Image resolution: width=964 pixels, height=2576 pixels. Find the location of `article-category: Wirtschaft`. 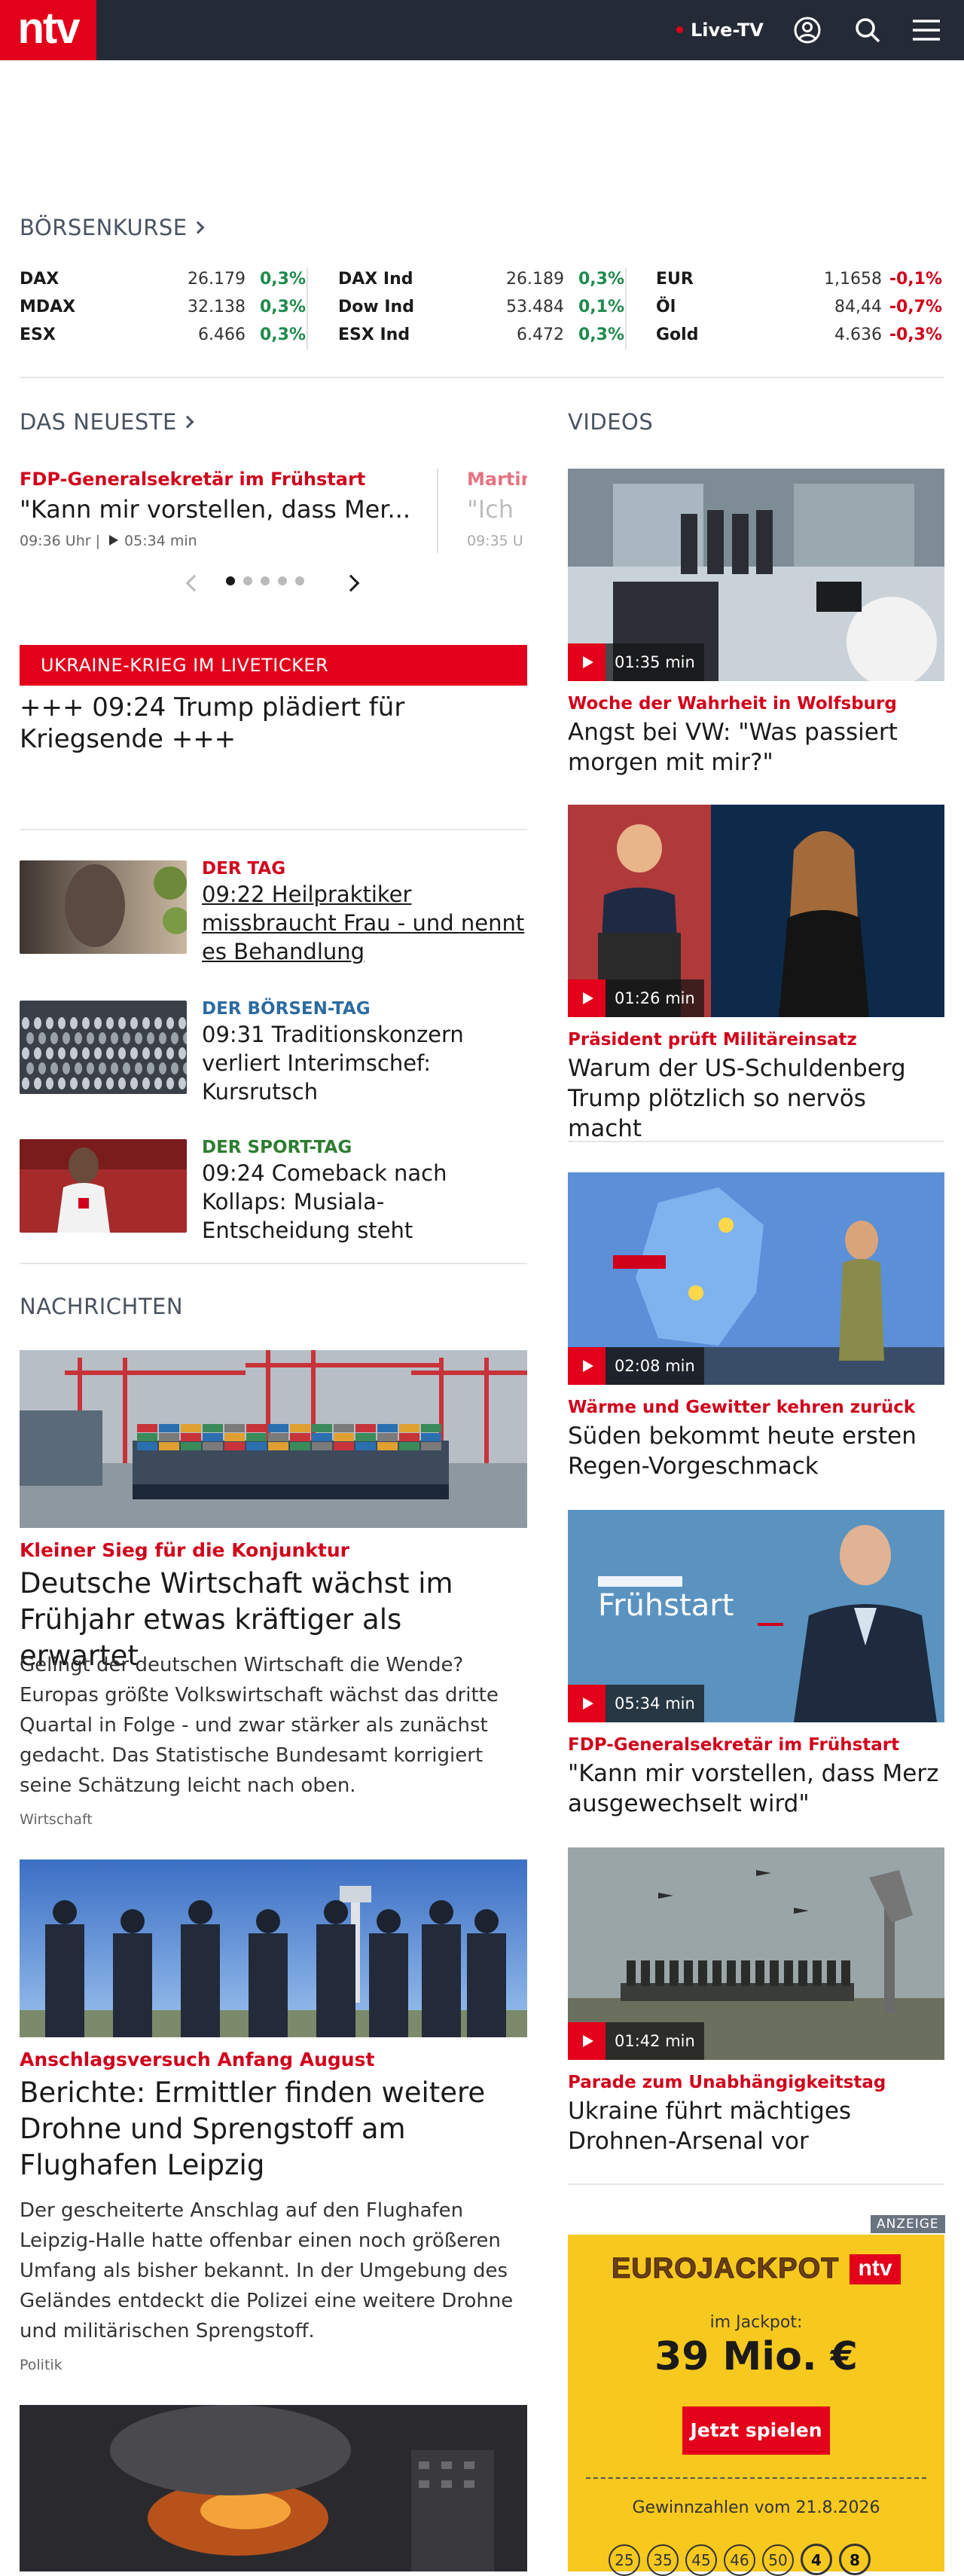

article-category: Wirtschaft is located at coordinates (57, 1819).